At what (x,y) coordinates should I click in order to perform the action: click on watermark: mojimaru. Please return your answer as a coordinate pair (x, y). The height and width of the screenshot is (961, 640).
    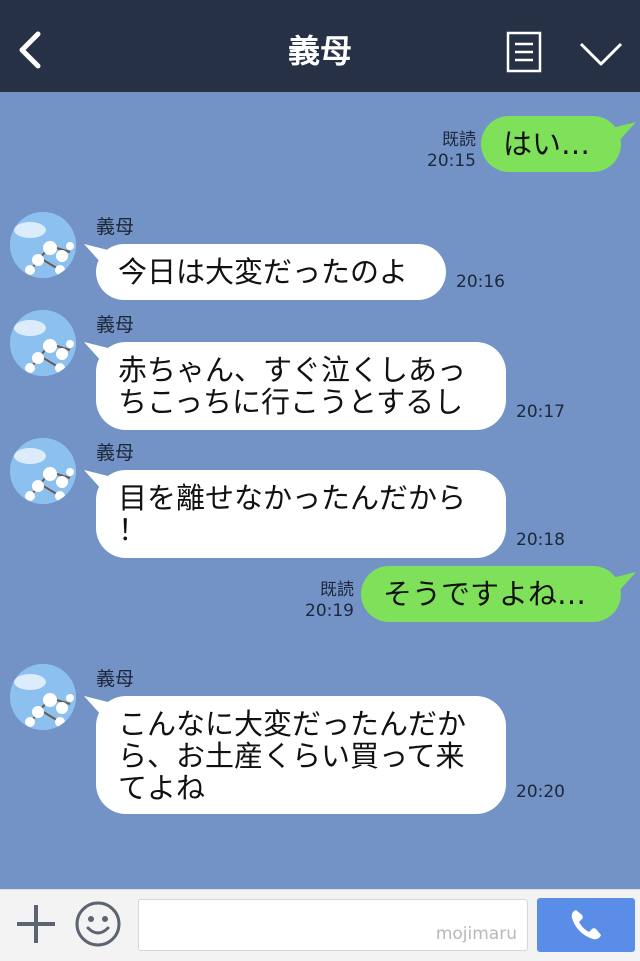
    Looking at the image, I should click on (476, 934).